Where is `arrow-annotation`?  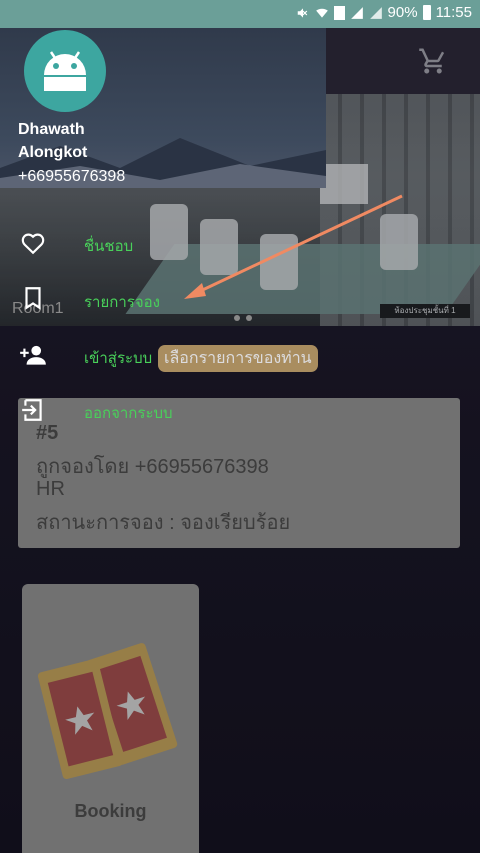
arrow-annotation is located at coordinates (293, 246).